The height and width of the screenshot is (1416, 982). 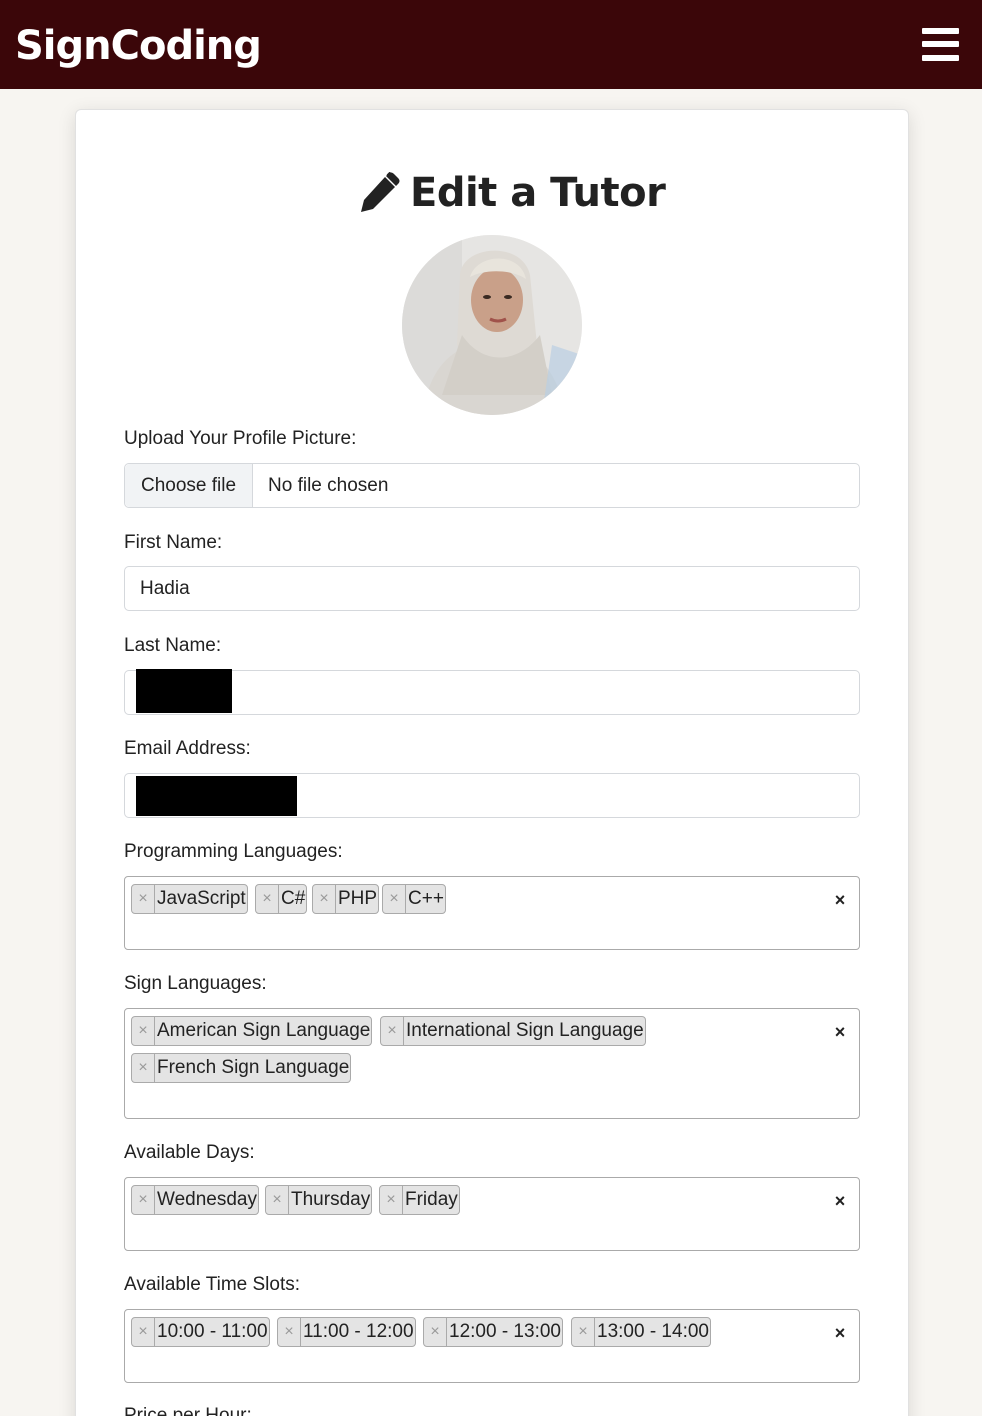 What do you see at coordinates (195, 1200) in the screenshot?
I see `tag-wednesday: × Wednesday` at bounding box center [195, 1200].